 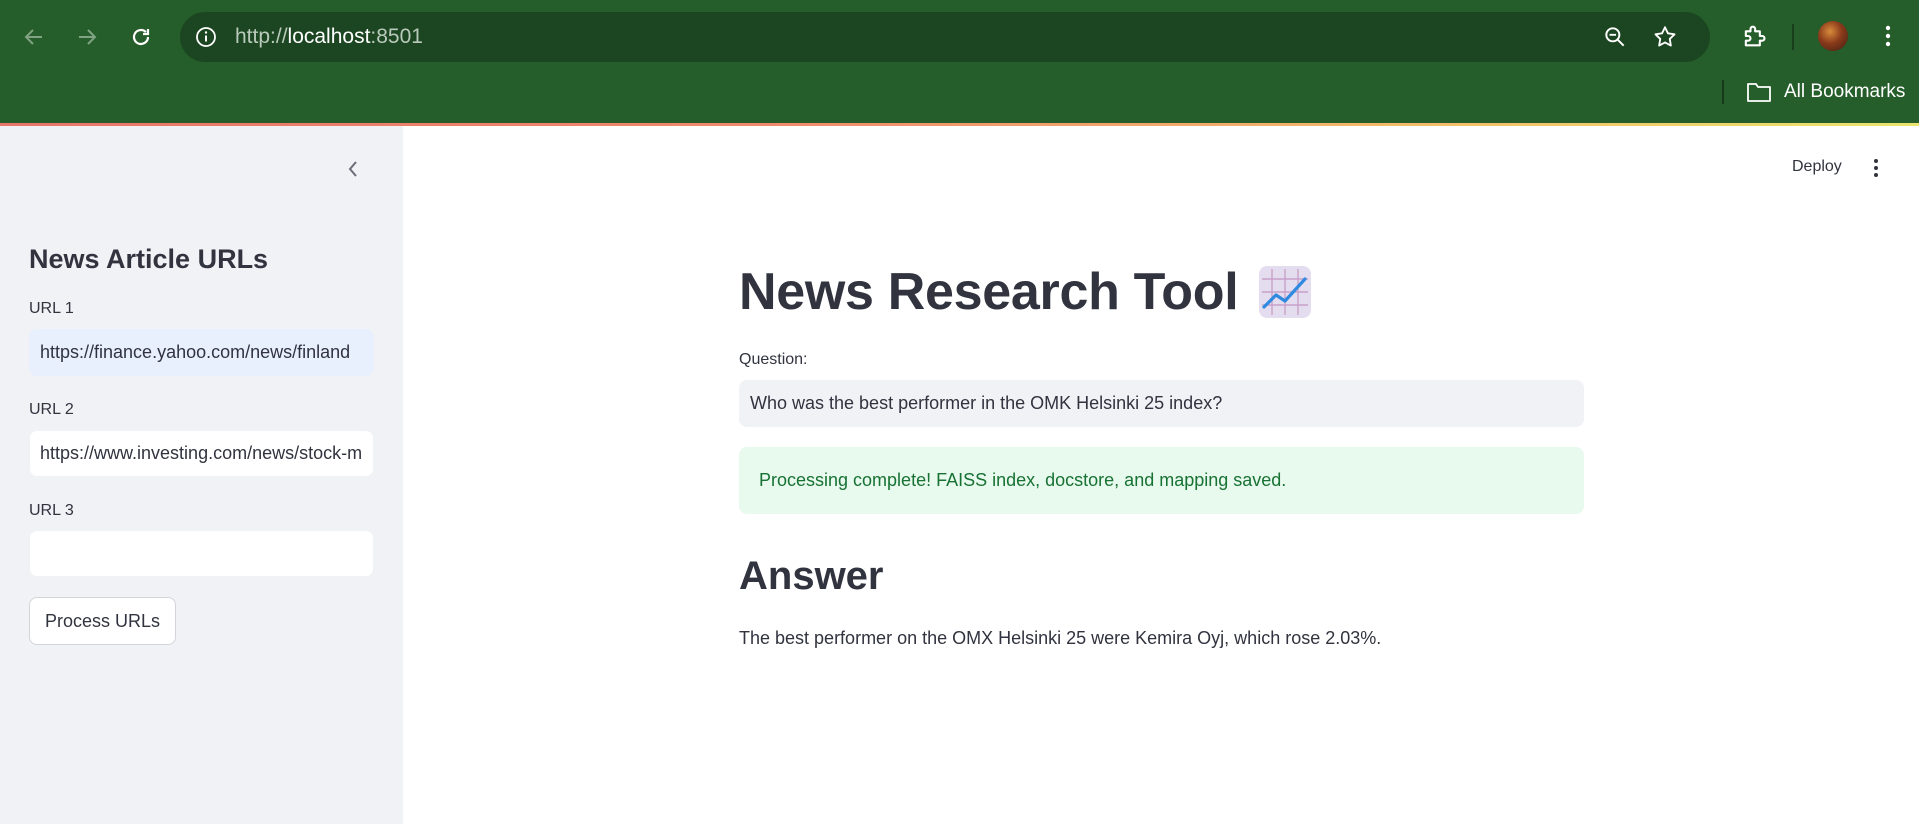 I want to click on forward-arrow-icon, so click(x=88, y=37).